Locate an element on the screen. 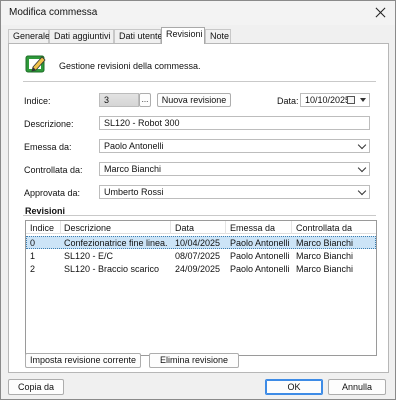  row-descrizione: SL120 - Braccio scarico is located at coordinates (112, 269).